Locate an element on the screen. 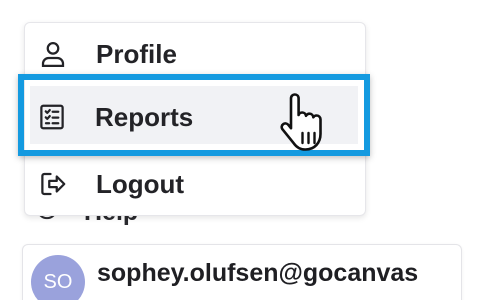  user-email: sophey.olufsen@gocanvas is located at coordinates (258, 273).